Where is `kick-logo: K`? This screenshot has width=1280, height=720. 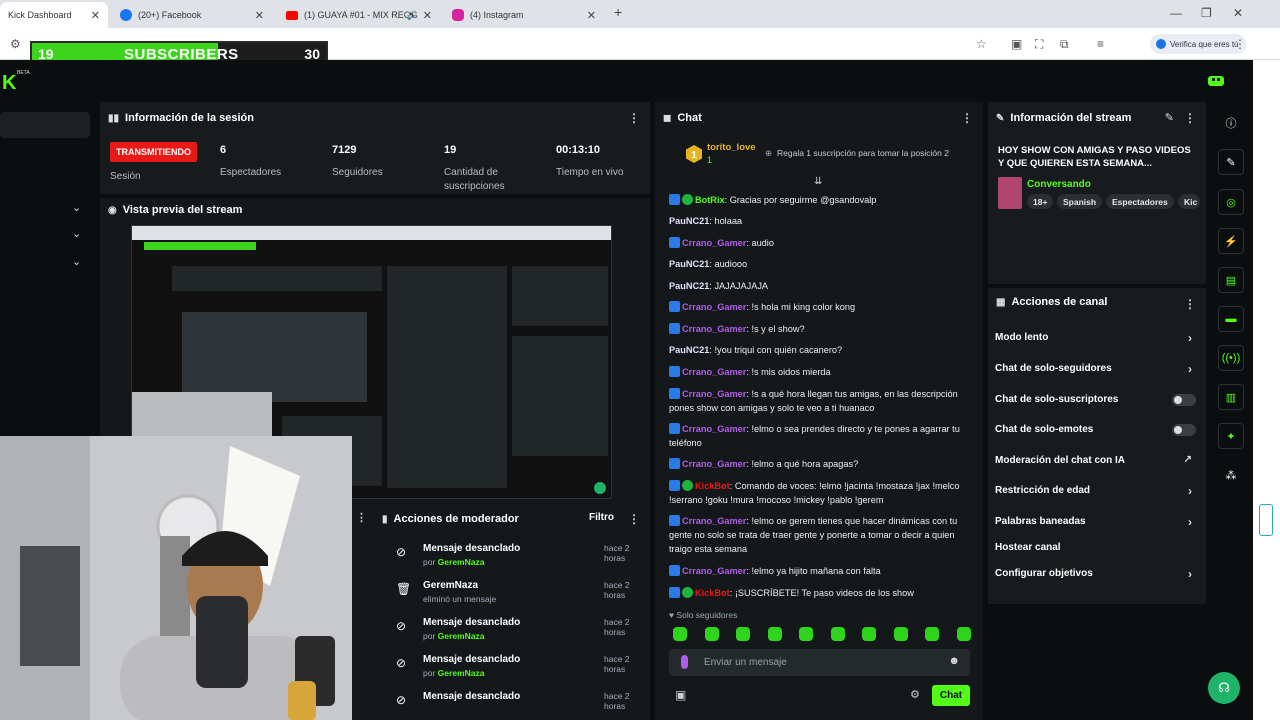
kick-logo: K is located at coordinates (9, 83).